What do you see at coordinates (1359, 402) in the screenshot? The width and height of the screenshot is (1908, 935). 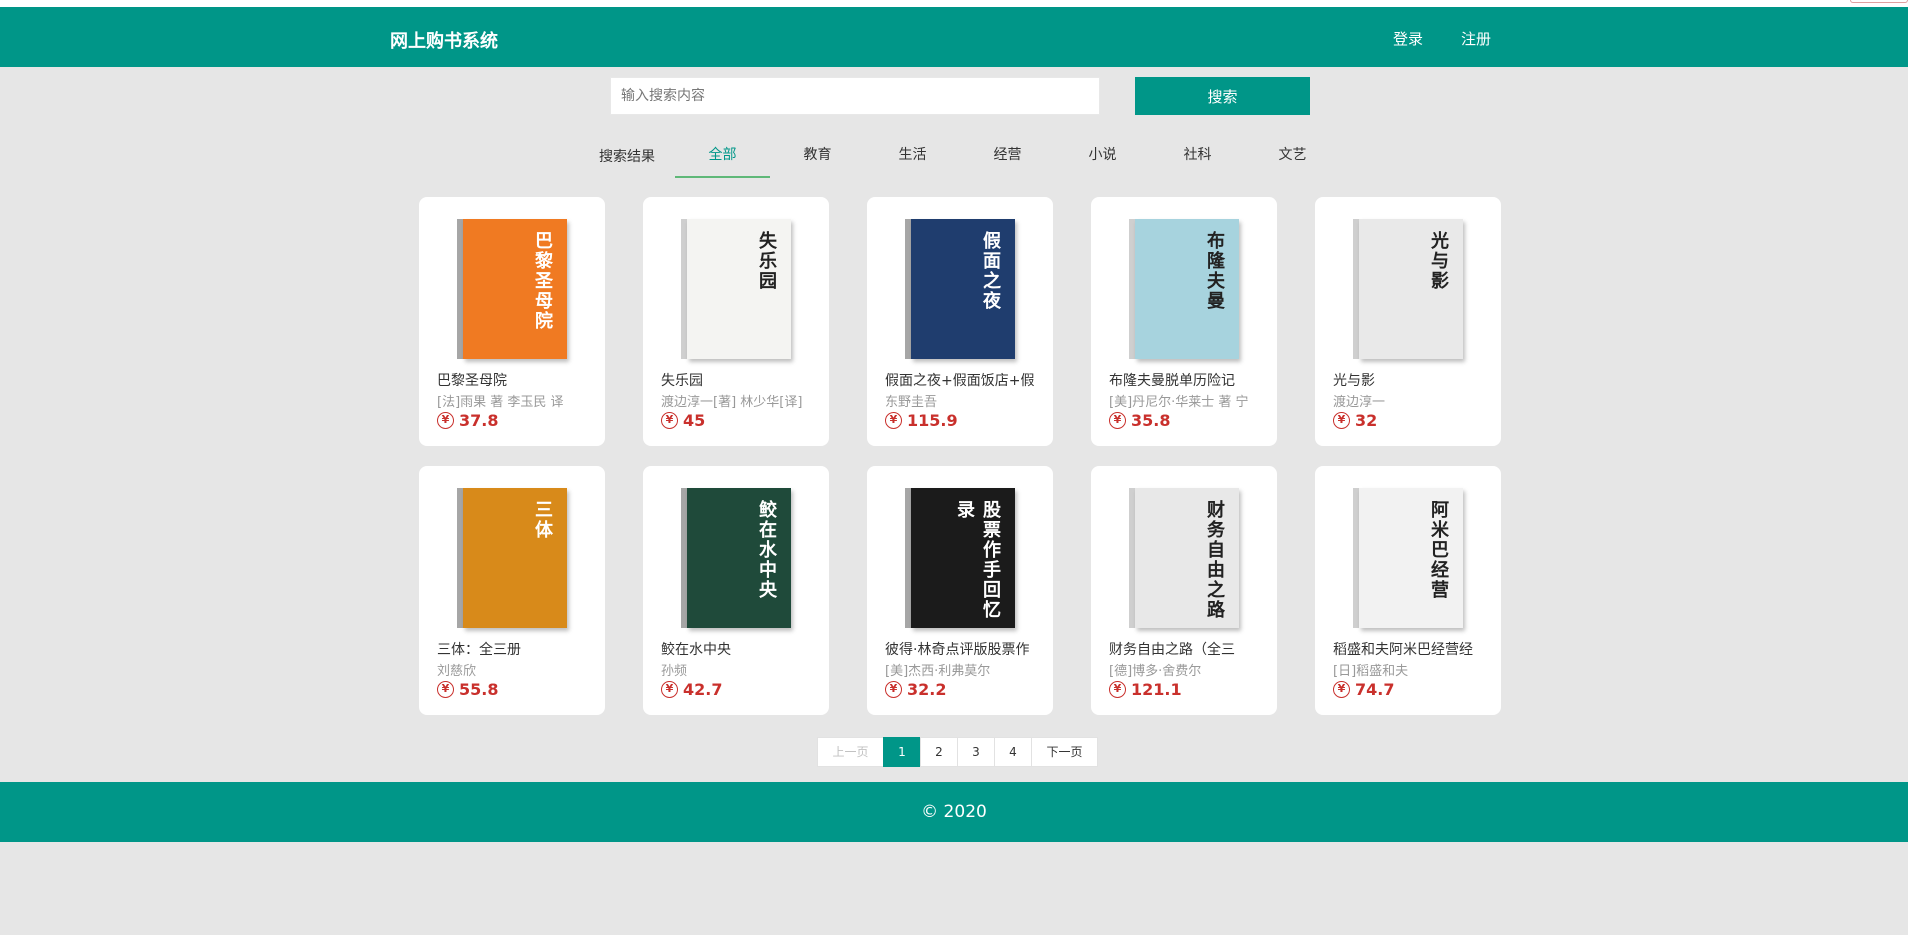 I see `book-author: 渡边淳一` at bounding box center [1359, 402].